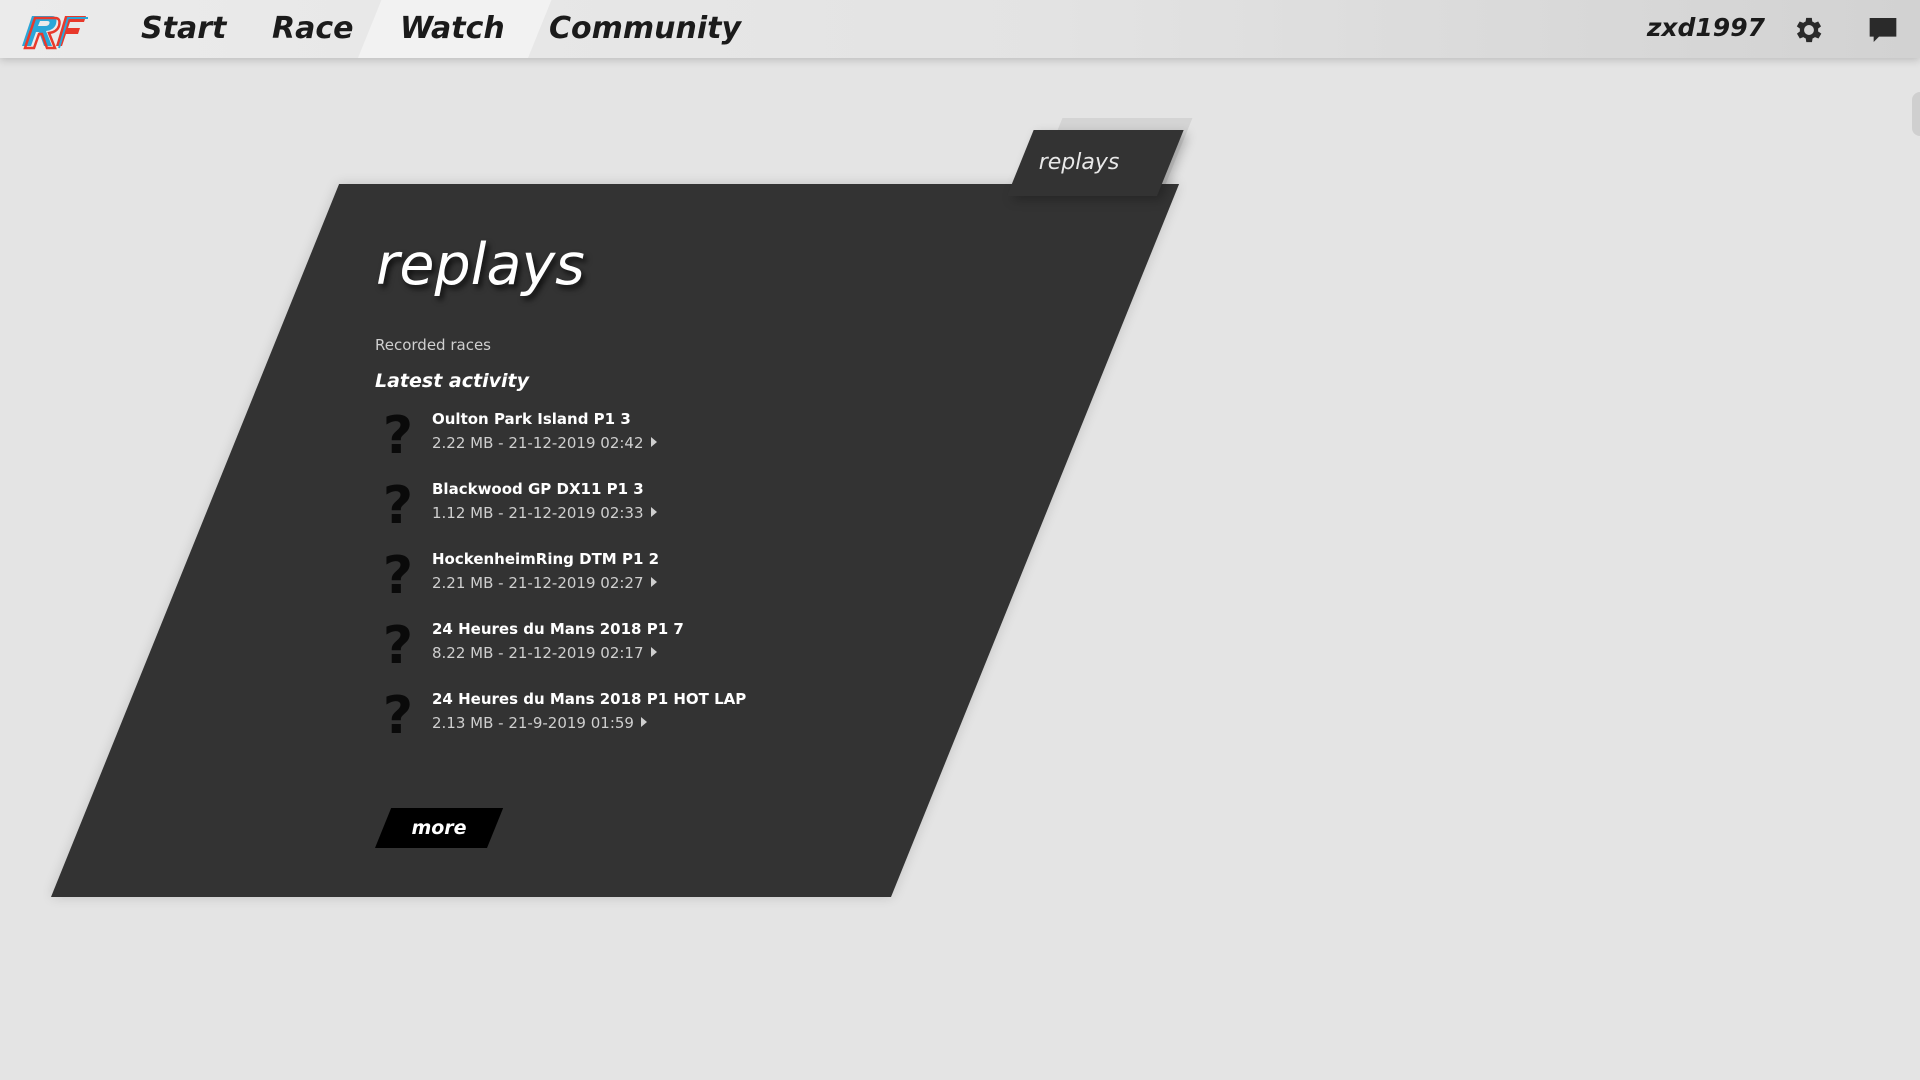 This screenshot has width=1920, height=1080. I want to click on replay-meta: 2.13 MB - 21-9-2019 01:59, so click(539, 723).